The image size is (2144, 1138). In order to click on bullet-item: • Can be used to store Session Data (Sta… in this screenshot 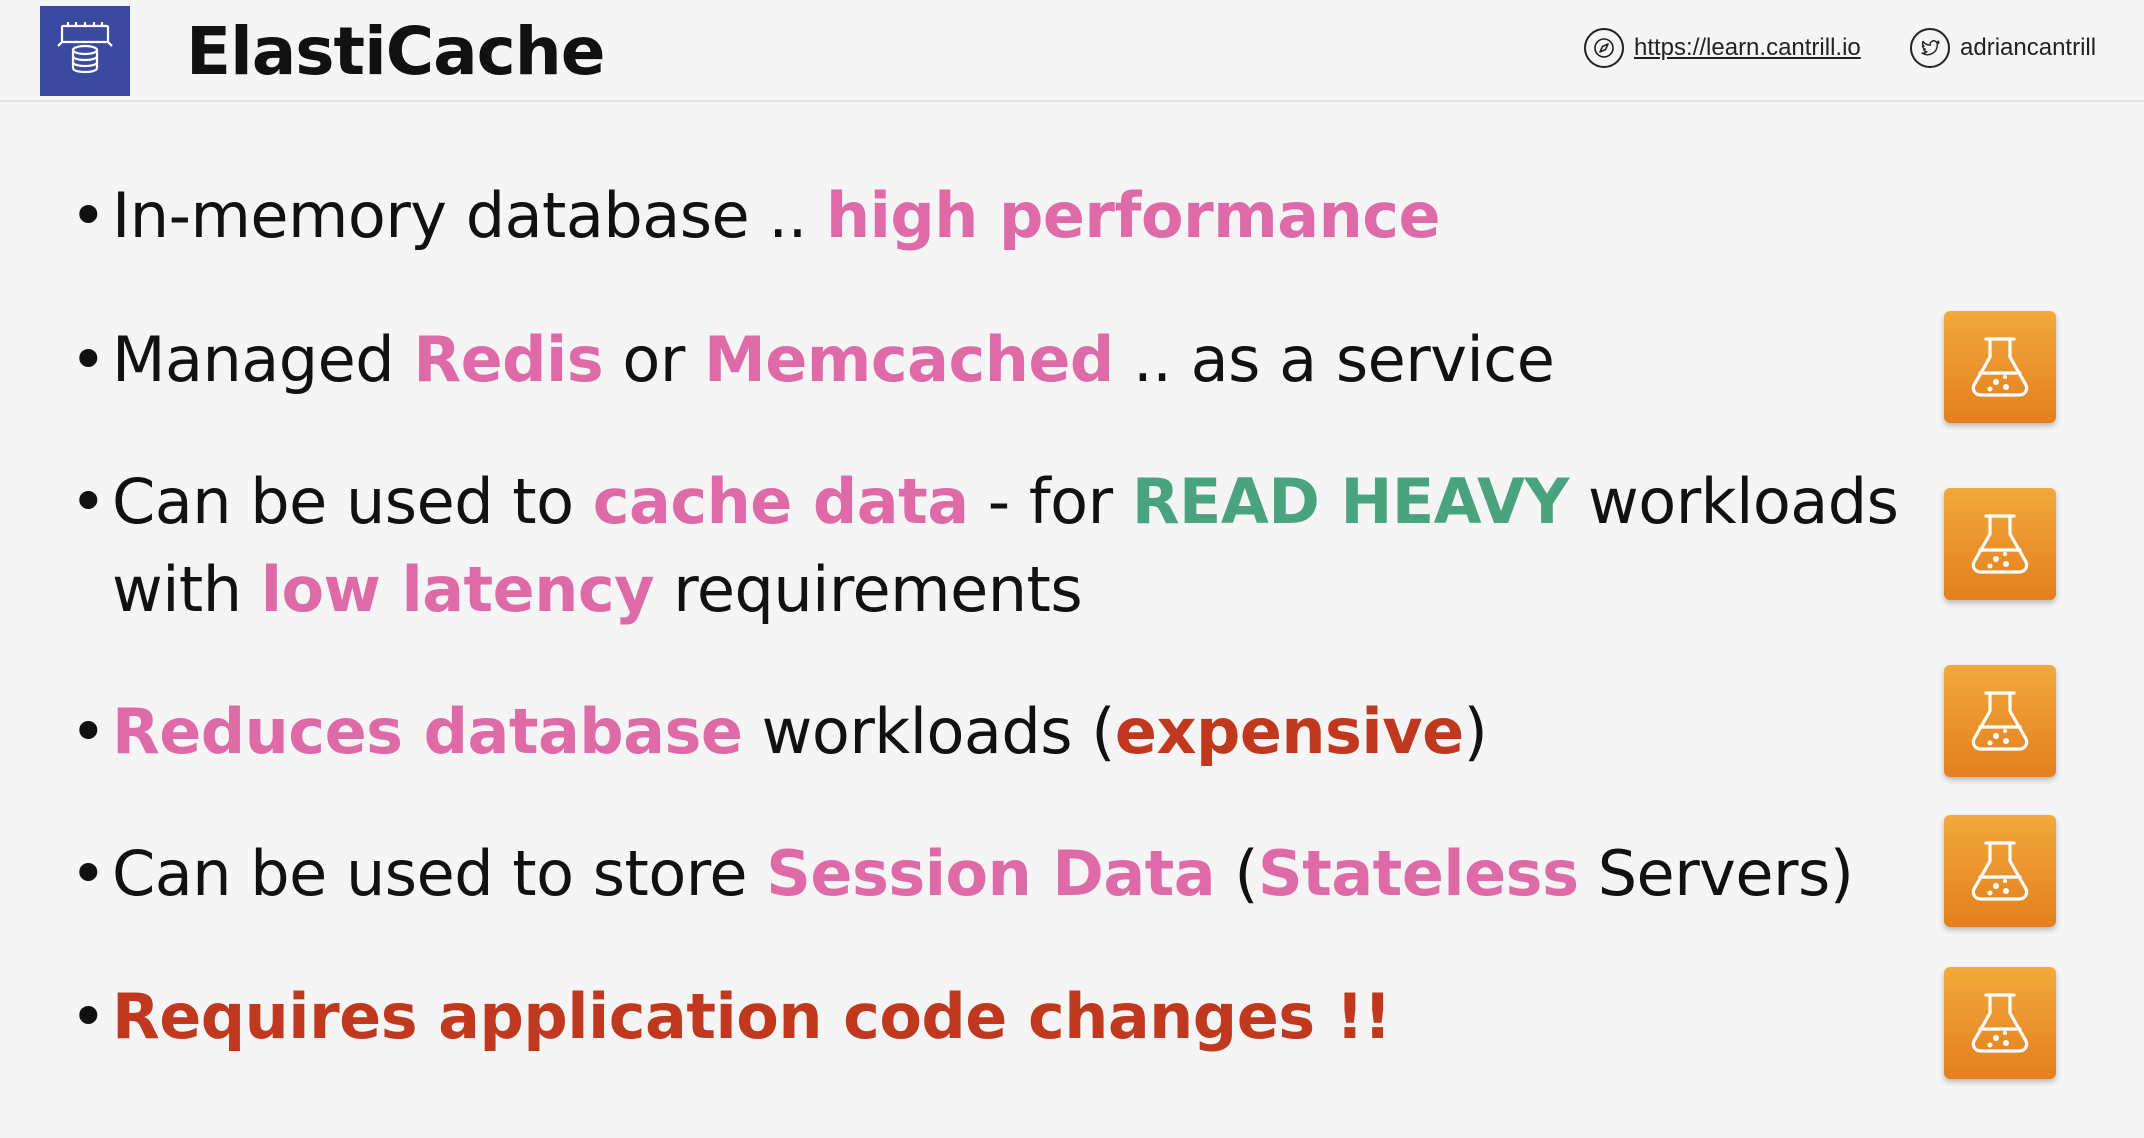, I will do `click(962, 874)`.